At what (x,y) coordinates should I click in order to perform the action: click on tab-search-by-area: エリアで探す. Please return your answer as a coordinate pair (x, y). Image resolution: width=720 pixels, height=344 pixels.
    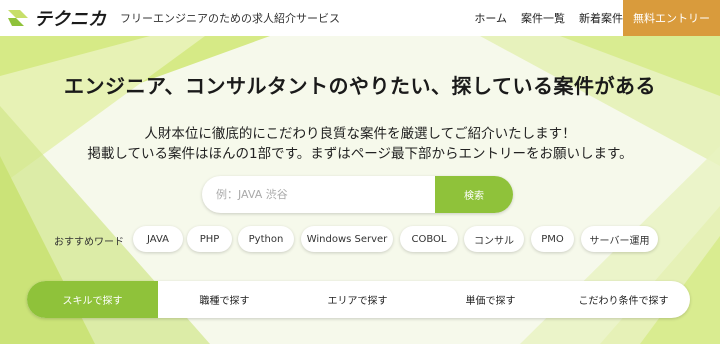
    Looking at the image, I should click on (357, 299).